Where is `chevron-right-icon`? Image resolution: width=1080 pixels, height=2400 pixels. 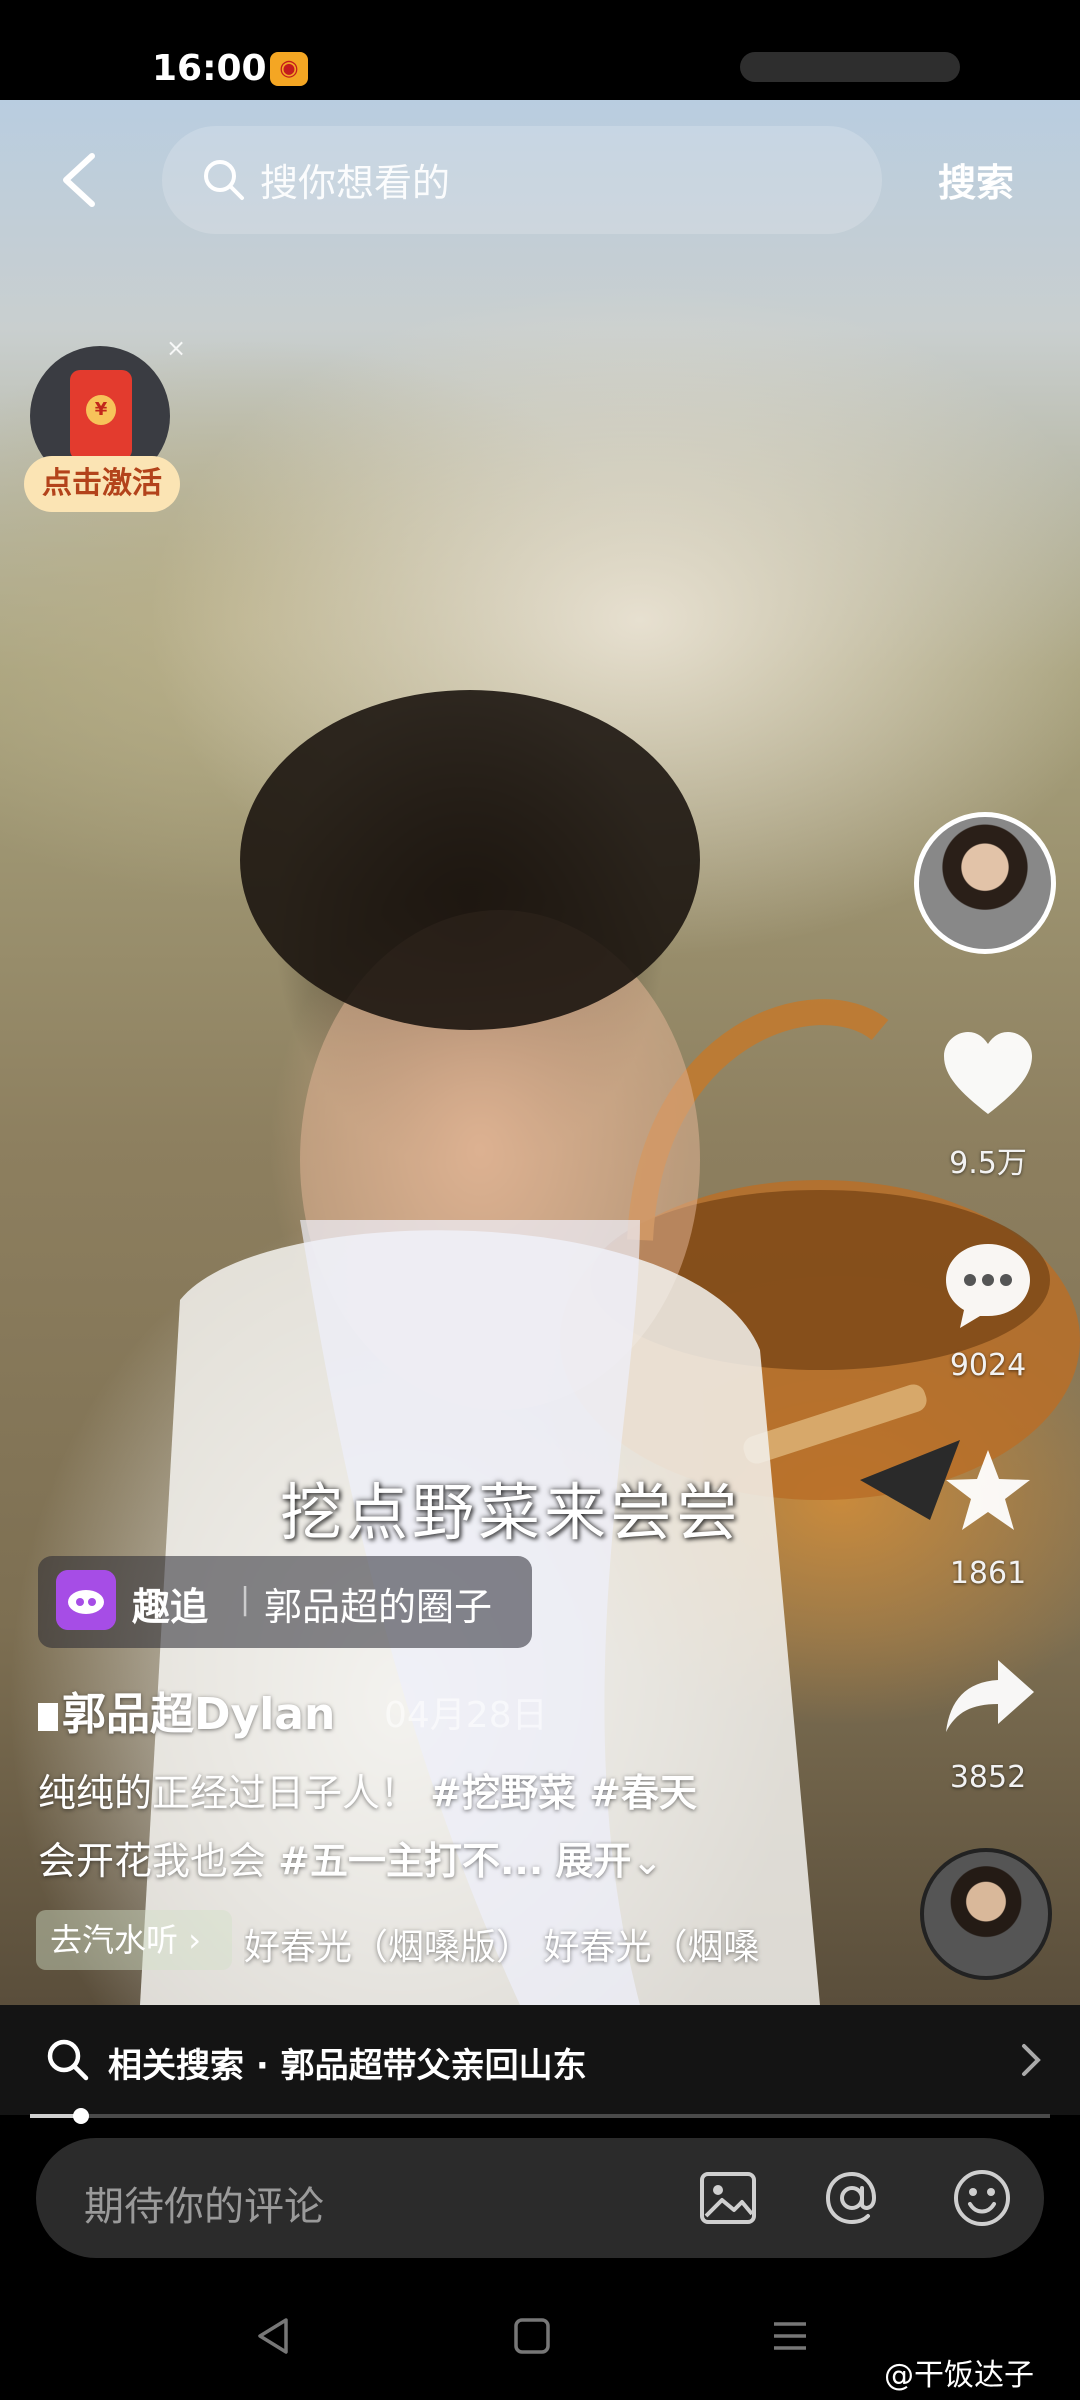 chevron-right-icon is located at coordinates (1031, 2060).